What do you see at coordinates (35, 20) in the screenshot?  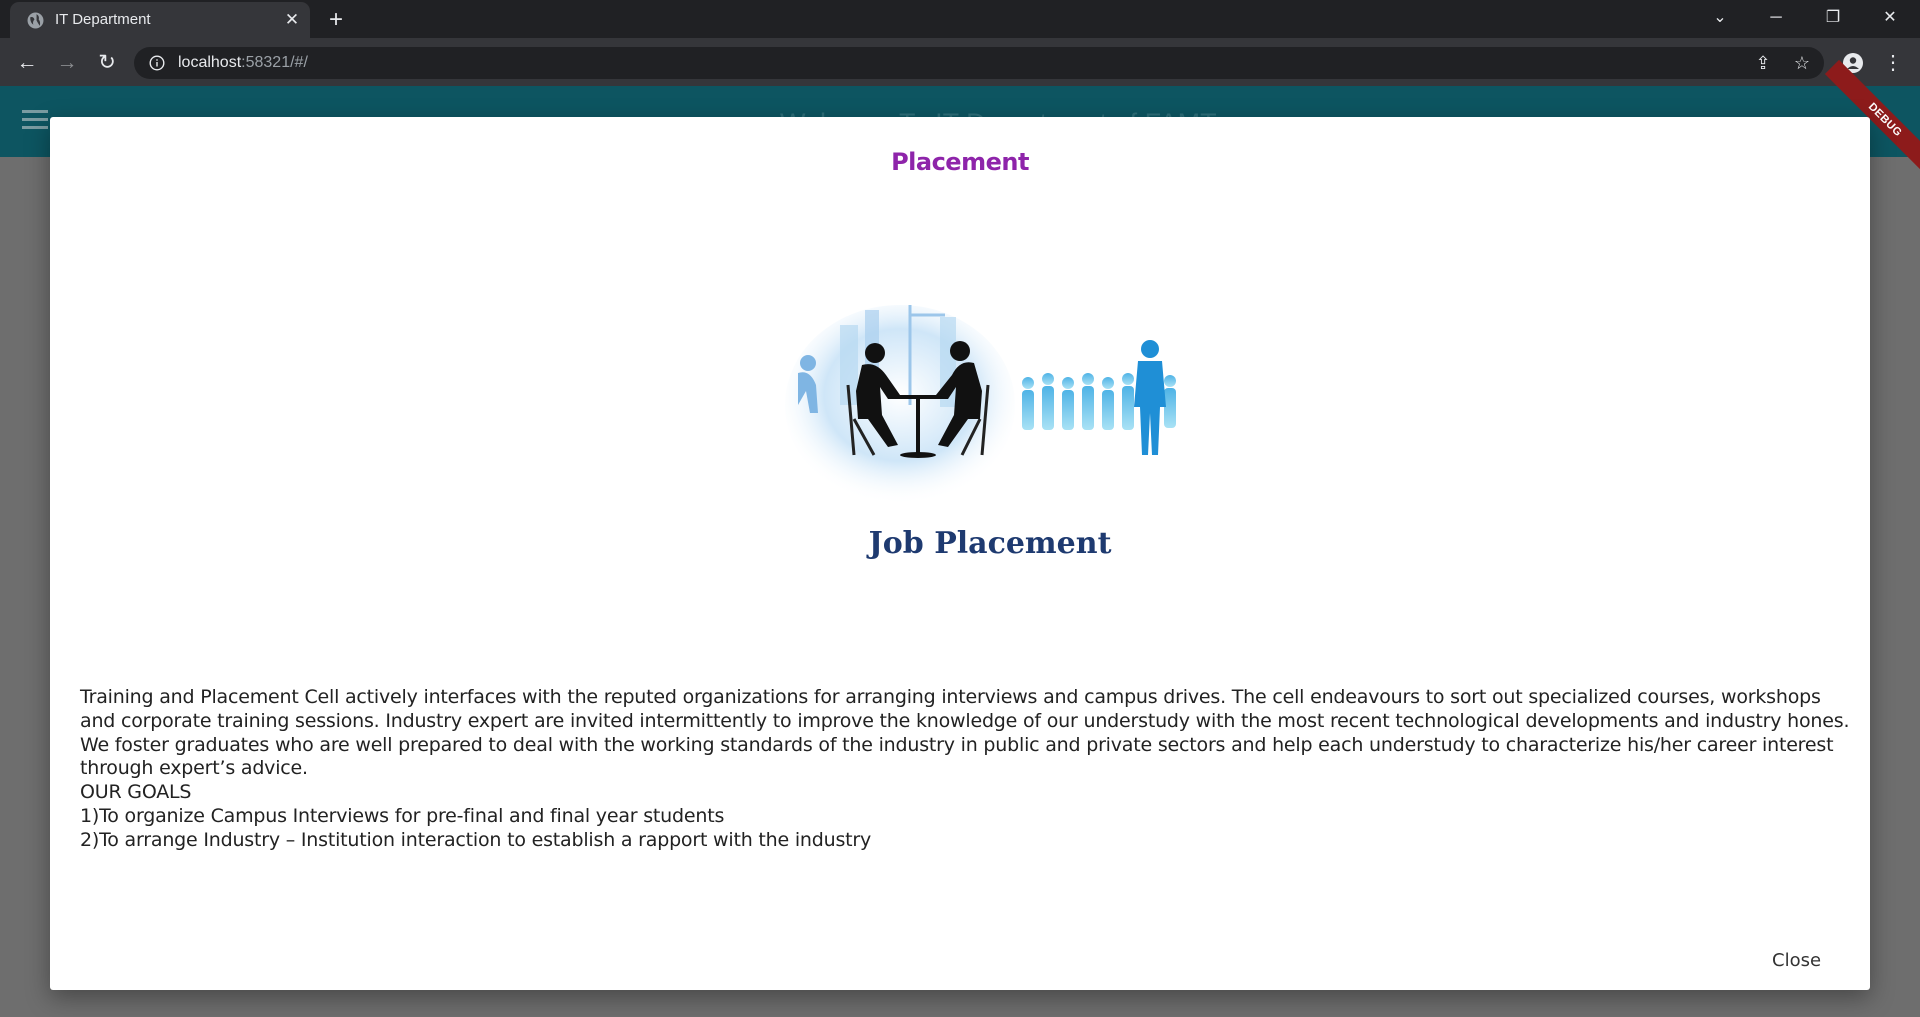 I see `globe-icon` at bounding box center [35, 20].